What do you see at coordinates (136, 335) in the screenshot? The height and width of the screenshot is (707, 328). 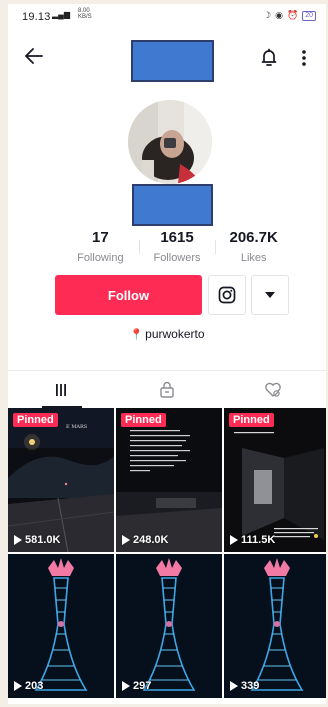 I see `location-pin-icon: 📍` at bounding box center [136, 335].